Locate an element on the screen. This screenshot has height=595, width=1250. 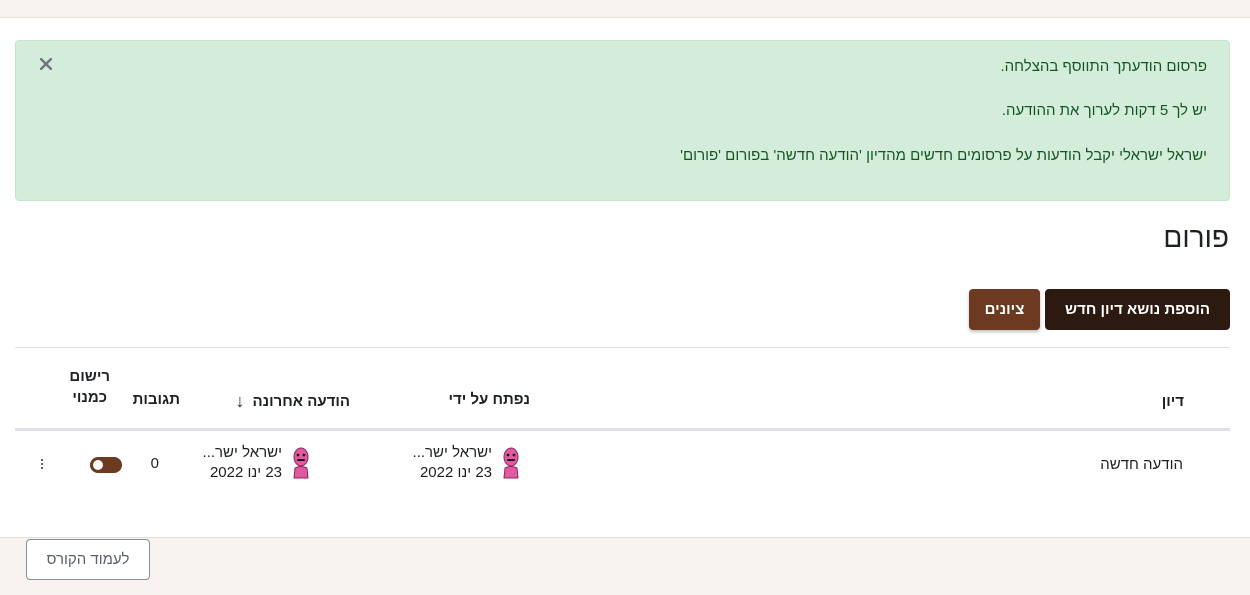
alert-line-edit-time: יש לך 5 דקות לערוך את ההודעה. is located at coordinates (1104, 110).